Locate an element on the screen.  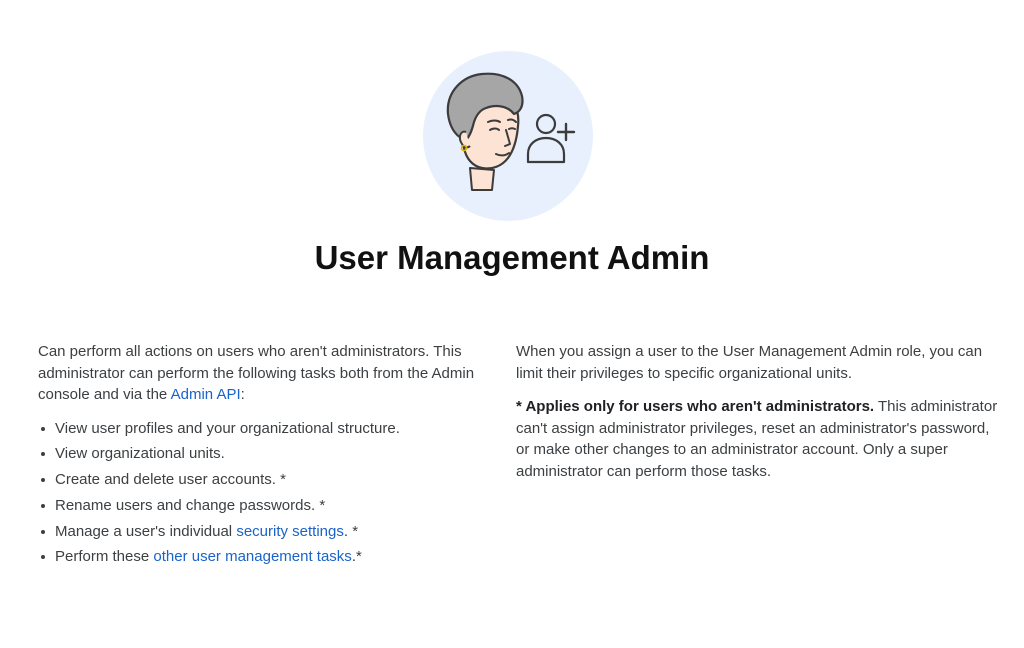
other-user-management-tasks-link: other user management tasks is located at coordinates (252, 556).